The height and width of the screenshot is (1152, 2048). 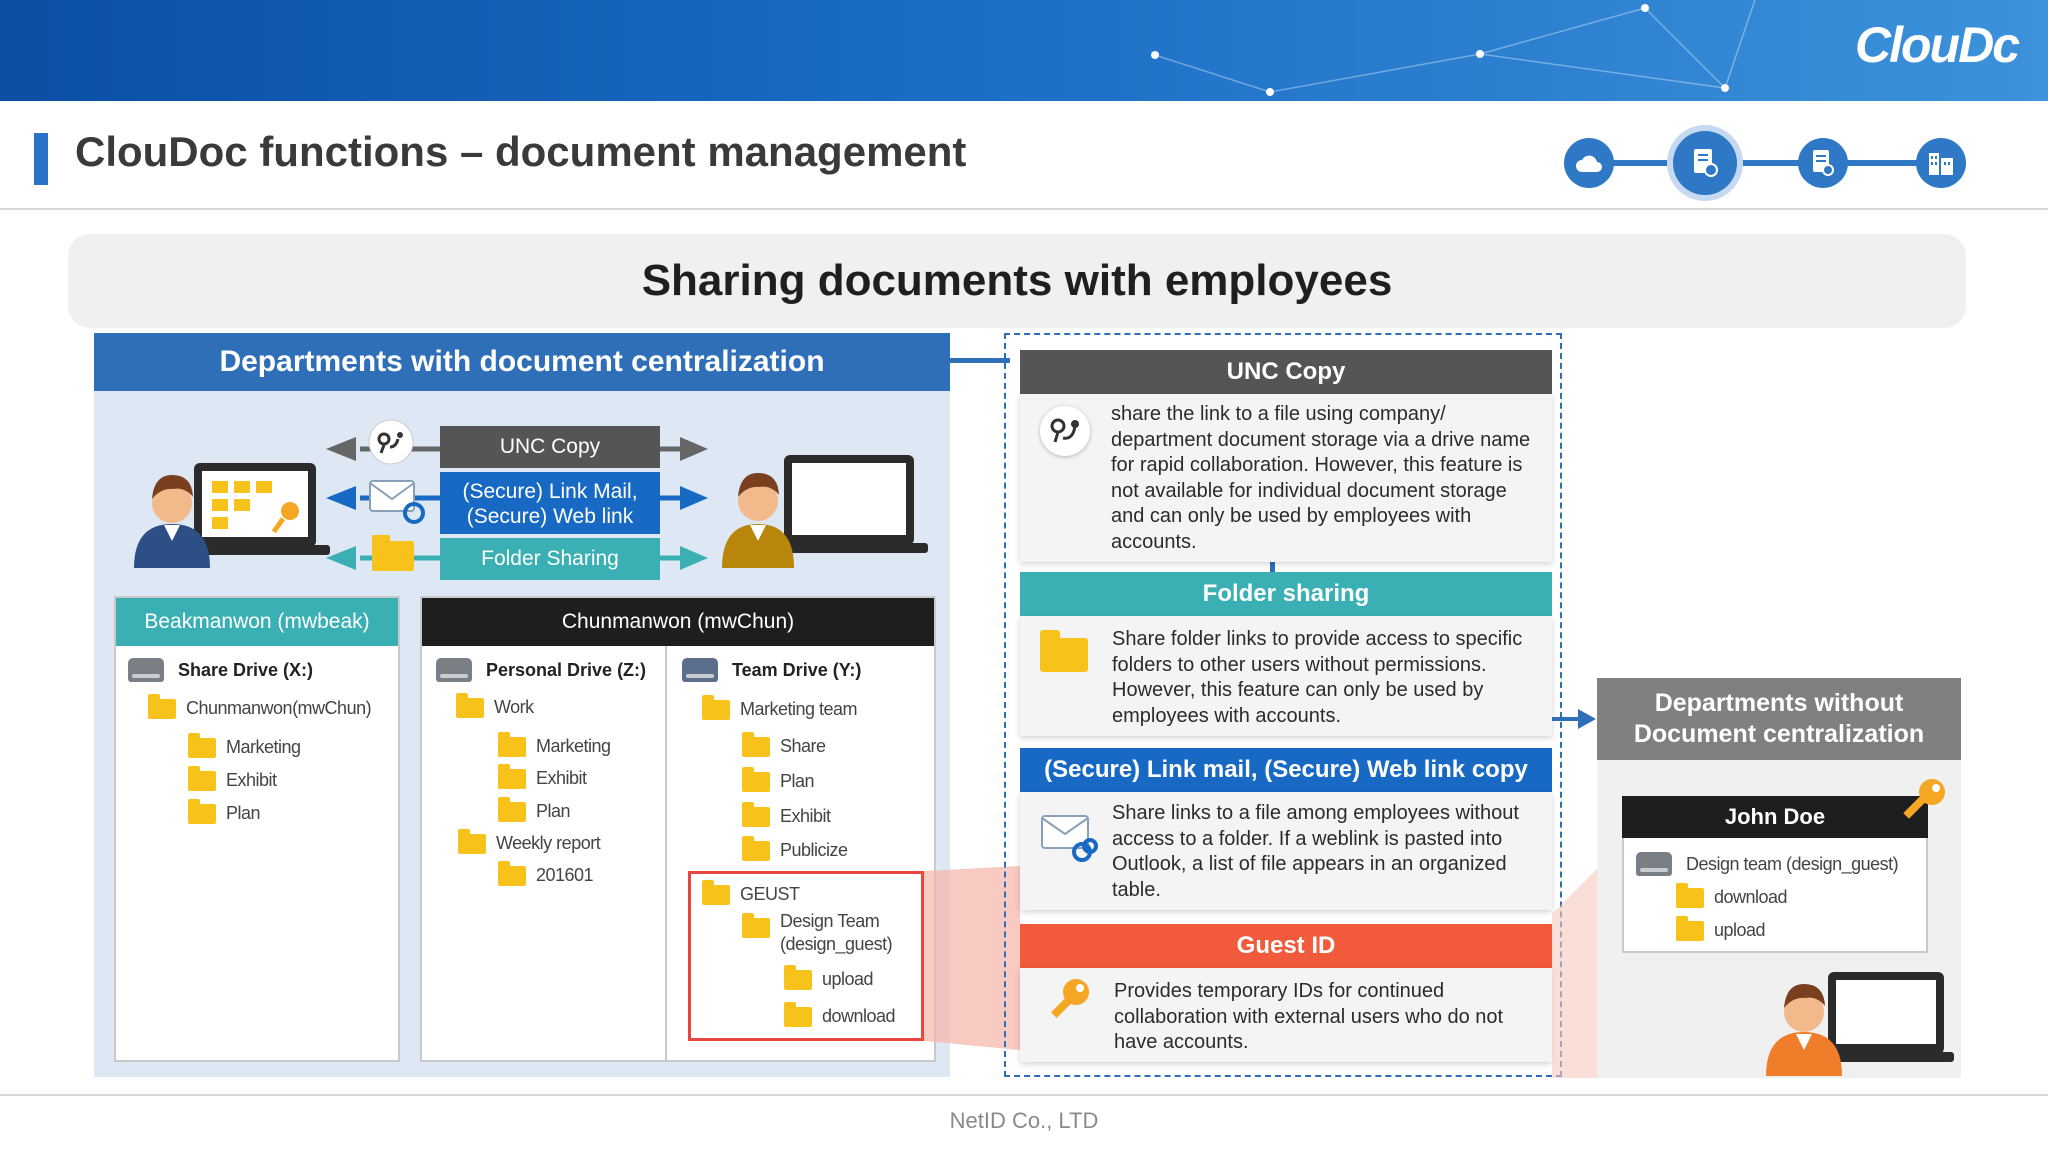 What do you see at coordinates (666, 853) in the screenshot?
I see `drive-divider` at bounding box center [666, 853].